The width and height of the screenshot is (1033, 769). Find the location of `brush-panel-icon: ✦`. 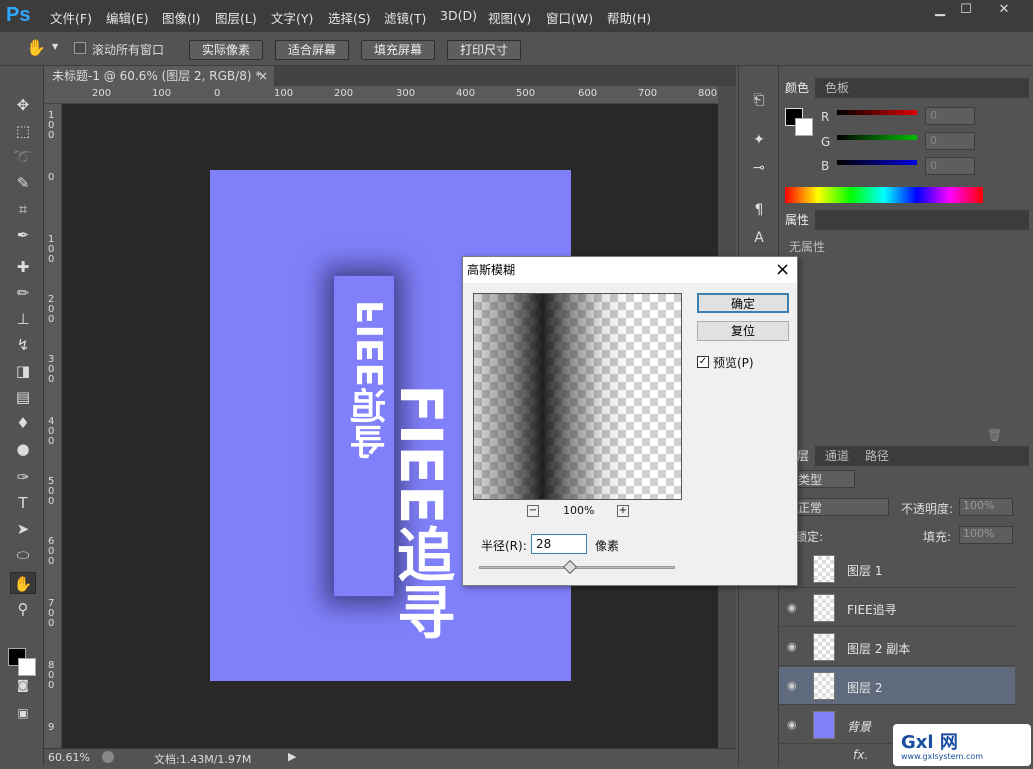

brush-panel-icon: ✦ is located at coordinates (759, 143).